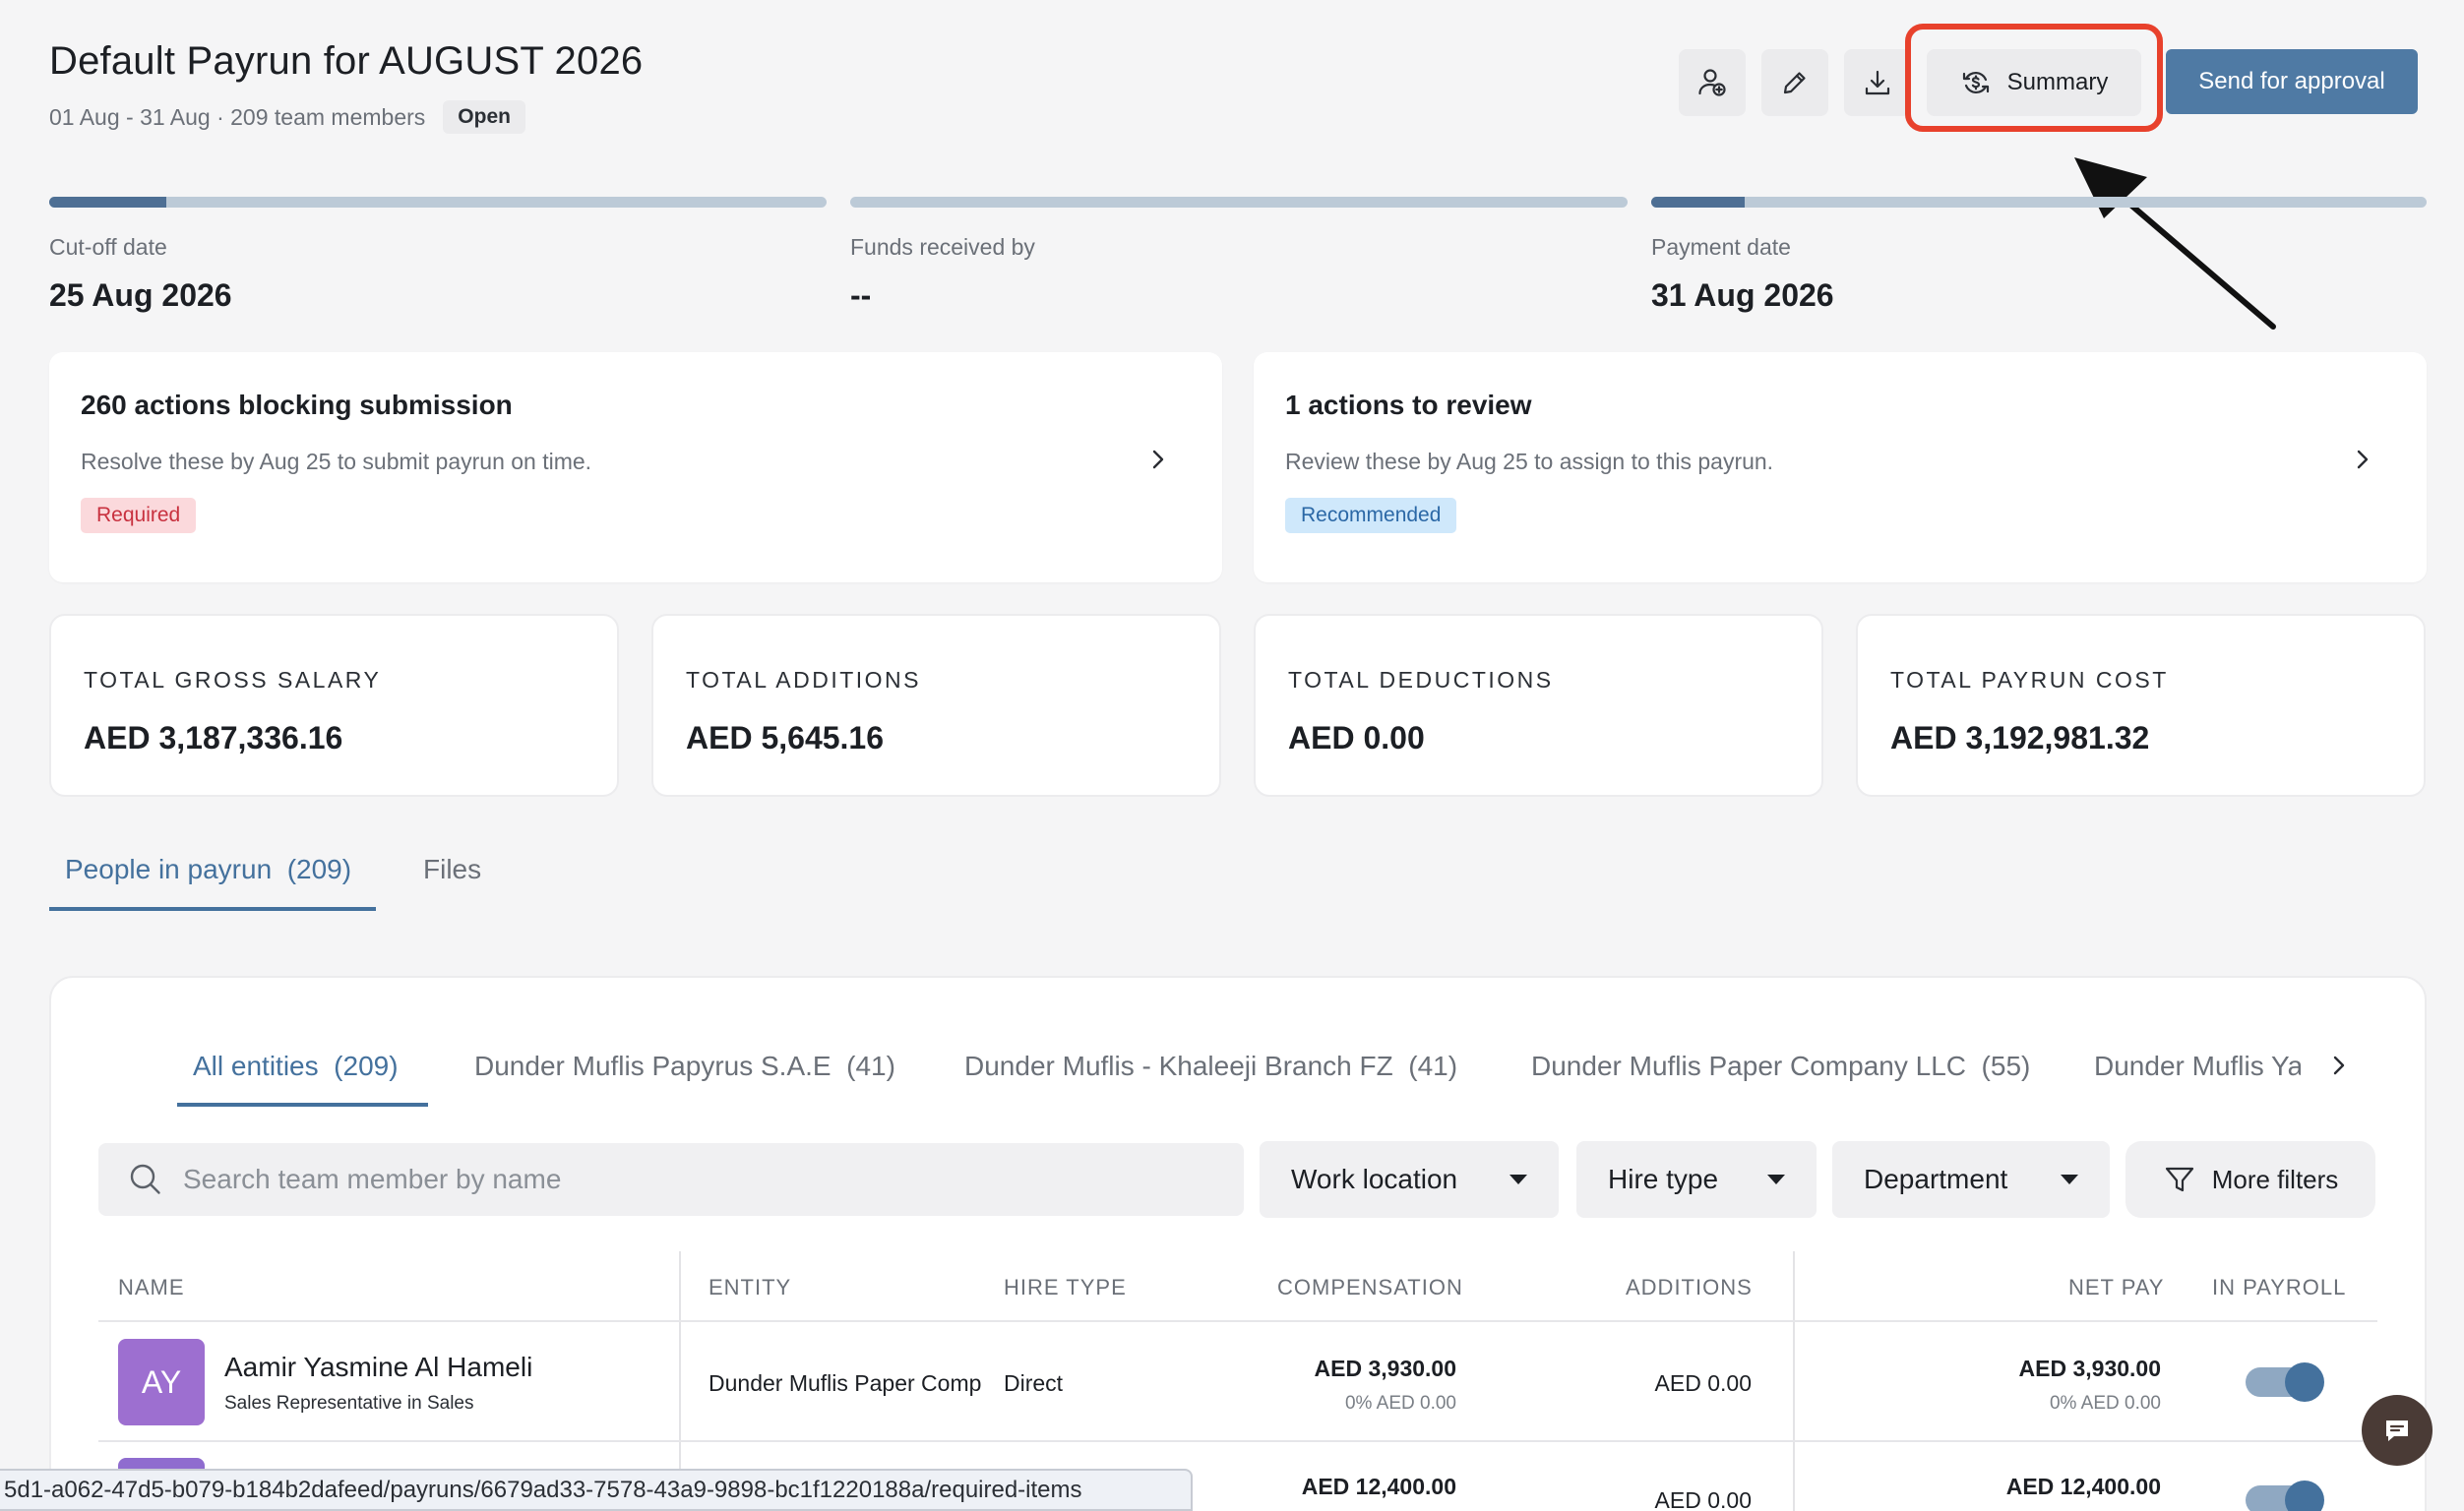 This screenshot has height=1511, width=2464. What do you see at coordinates (1400, 1403) in the screenshot?
I see `employee-compensation-change: 0% AED 0.00` at bounding box center [1400, 1403].